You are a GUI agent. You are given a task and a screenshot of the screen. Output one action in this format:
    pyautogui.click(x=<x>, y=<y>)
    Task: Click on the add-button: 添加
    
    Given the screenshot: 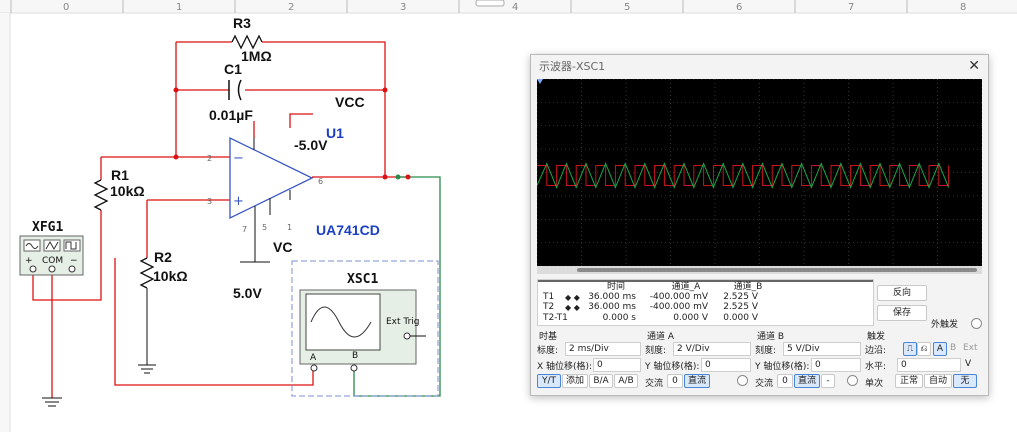 What is the action you would take?
    pyautogui.click(x=575, y=381)
    